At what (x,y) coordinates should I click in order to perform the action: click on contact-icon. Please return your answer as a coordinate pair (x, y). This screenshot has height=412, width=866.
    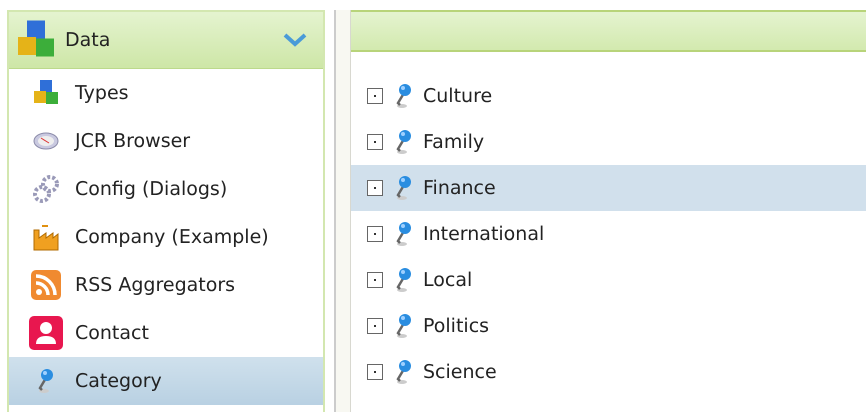
    Looking at the image, I should click on (46, 333).